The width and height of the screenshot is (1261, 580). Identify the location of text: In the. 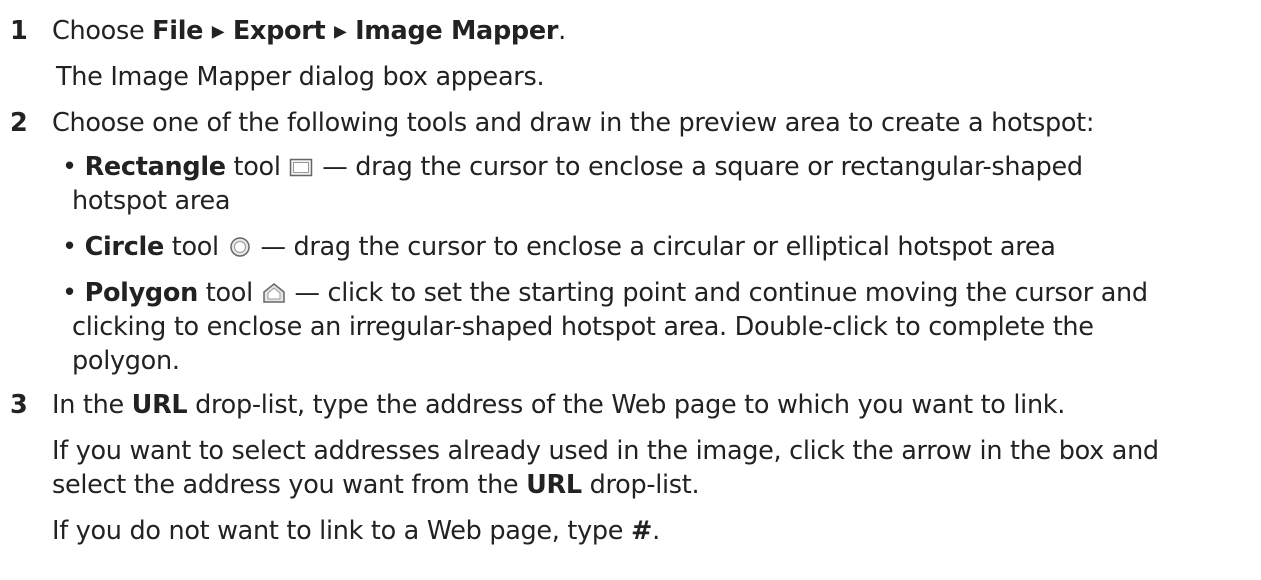
(92, 405).